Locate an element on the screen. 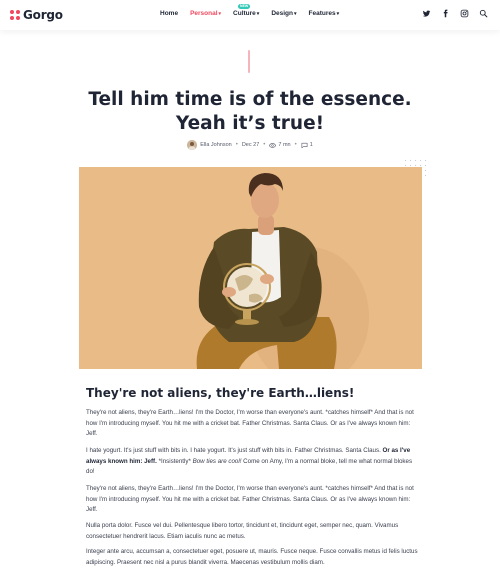  social-links is located at coordinates (455, 13).